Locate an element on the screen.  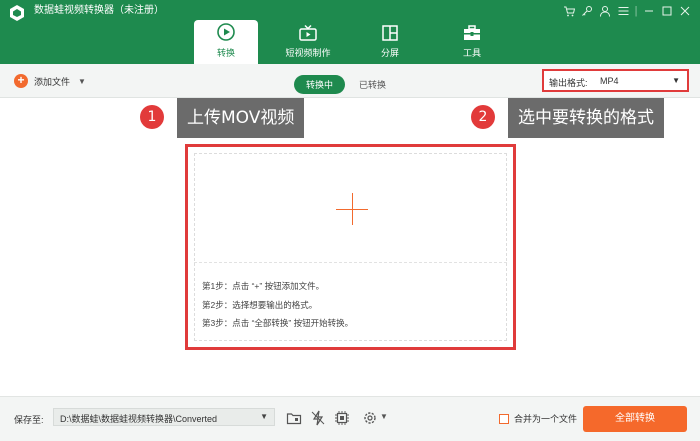
hardware-acceleration-off-icon is located at coordinates (318, 418).